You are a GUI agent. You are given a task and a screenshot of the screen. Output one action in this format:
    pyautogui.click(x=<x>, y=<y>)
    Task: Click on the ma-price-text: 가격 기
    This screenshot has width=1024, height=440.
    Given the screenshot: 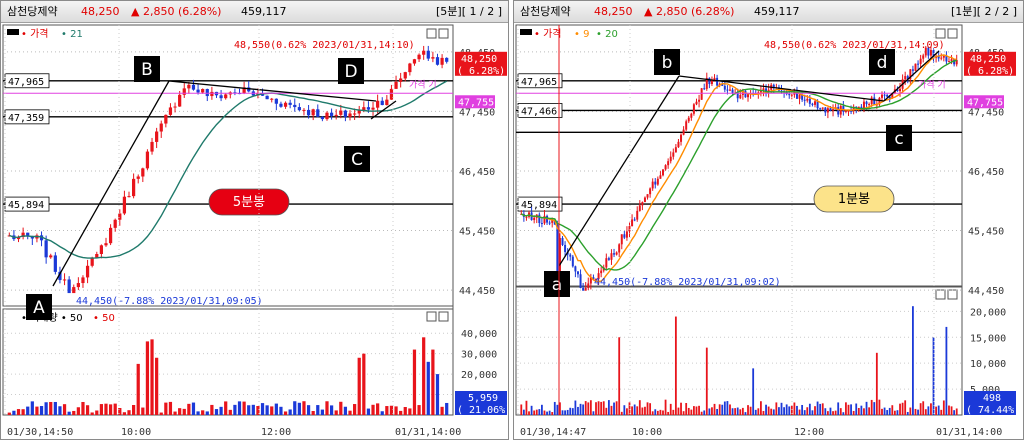 What is the action you would take?
    pyautogui.click(x=423, y=84)
    